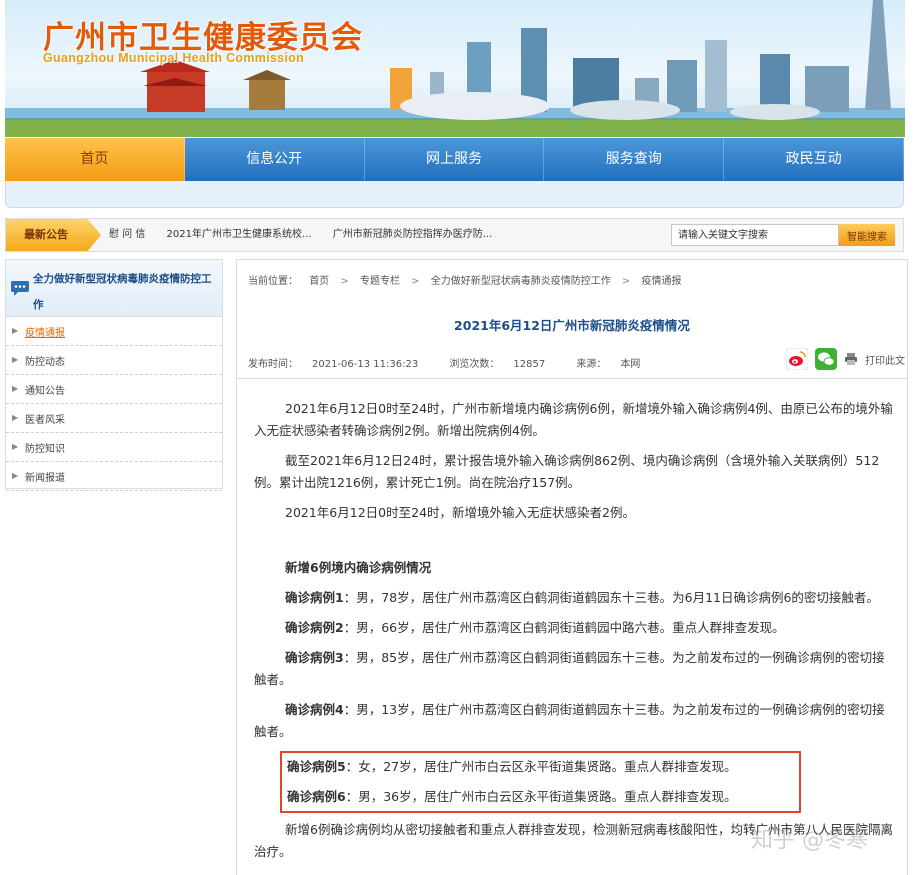 This screenshot has height=875, width=917. What do you see at coordinates (460, 512) in the screenshot?
I see `article-paragraph: 2021年6月12日0时至24时，新增境外输入无症状感染者2例。` at bounding box center [460, 512].